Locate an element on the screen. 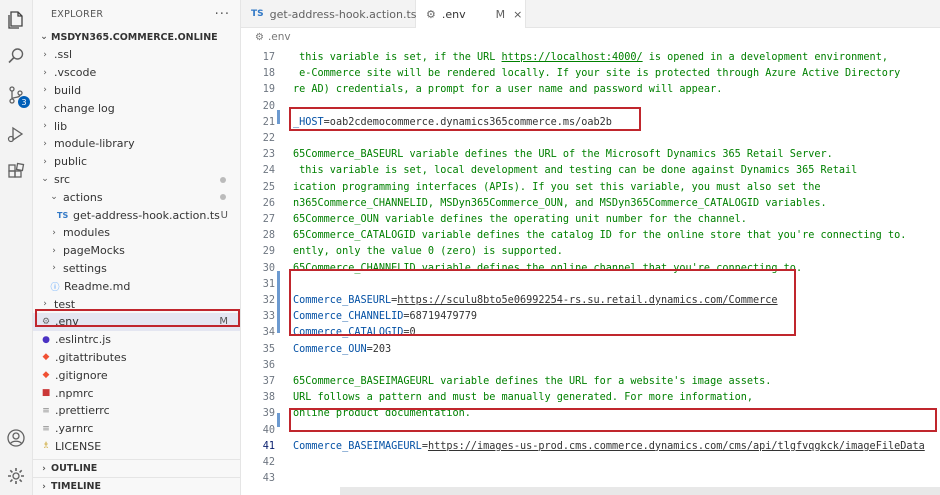 Image resolution: width=940 pixels, height=495 pixels. tree-item: TS get-address-hook.action.ts U is located at coordinates (136, 215).